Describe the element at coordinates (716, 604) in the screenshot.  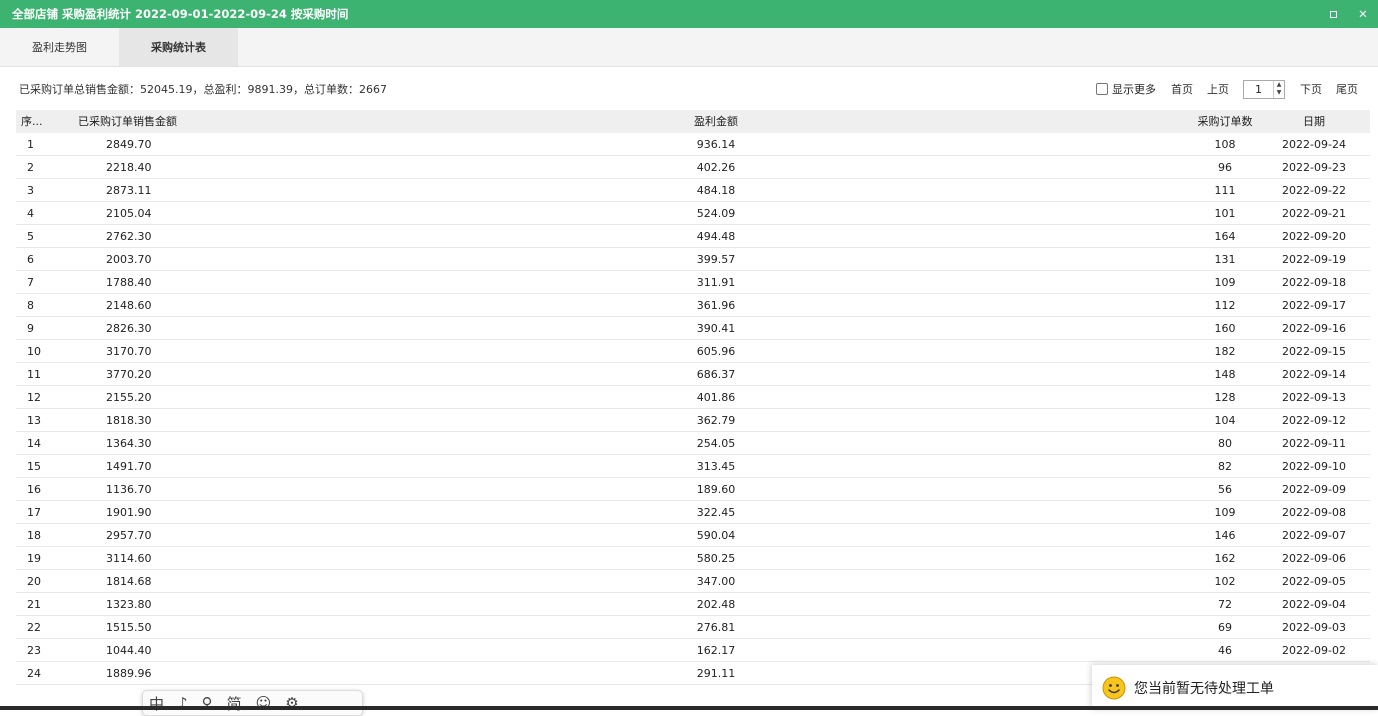
I see `cell-profit: 202.48` at that location.